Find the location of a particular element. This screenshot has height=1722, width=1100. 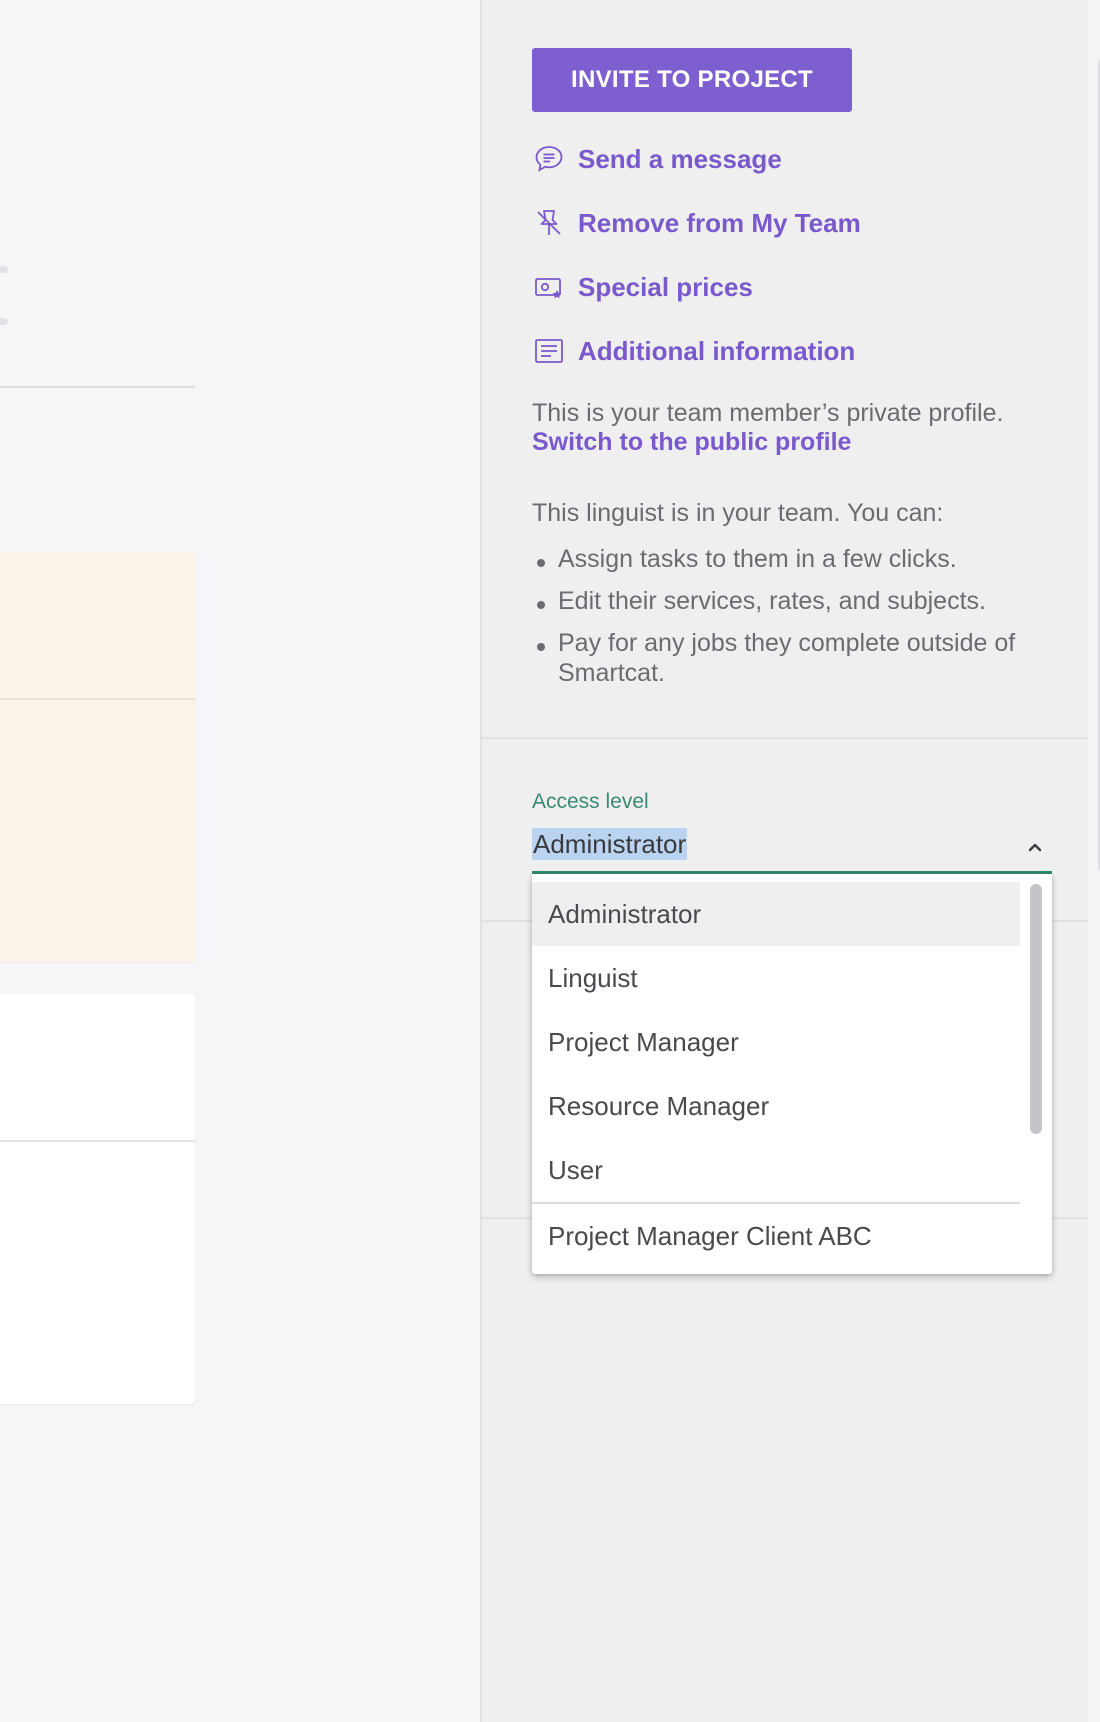

list-item: Assign tasks to them in a few clicks. is located at coordinates (802, 559).